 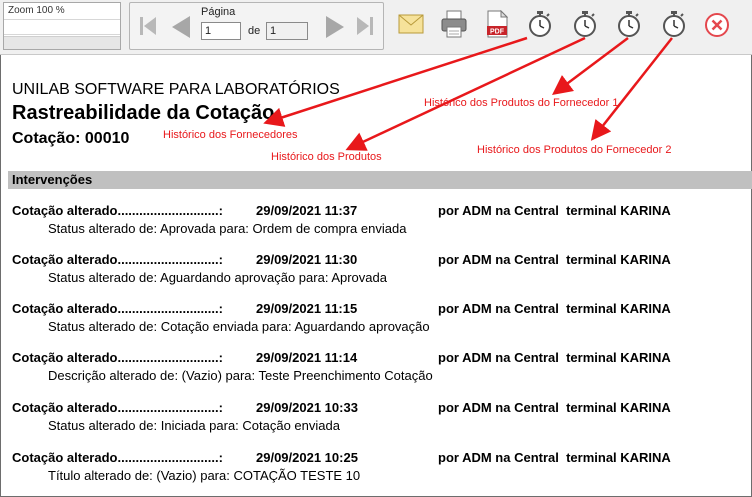 What do you see at coordinates (380, 180) in the screenshot?
I see `section-header: Intervenções` at bounding box center [380, 180].